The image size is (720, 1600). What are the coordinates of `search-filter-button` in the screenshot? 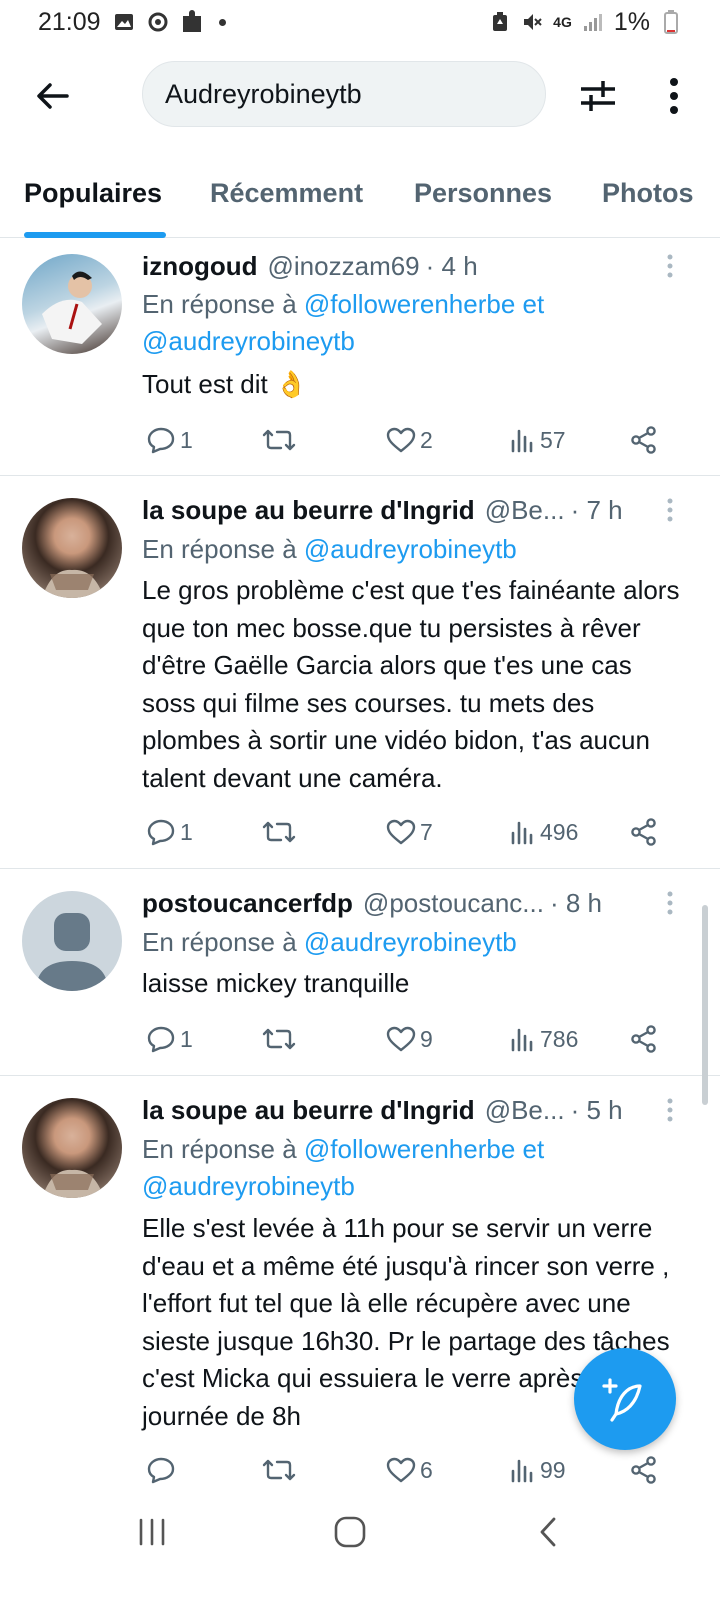 It's located at (598, 96).